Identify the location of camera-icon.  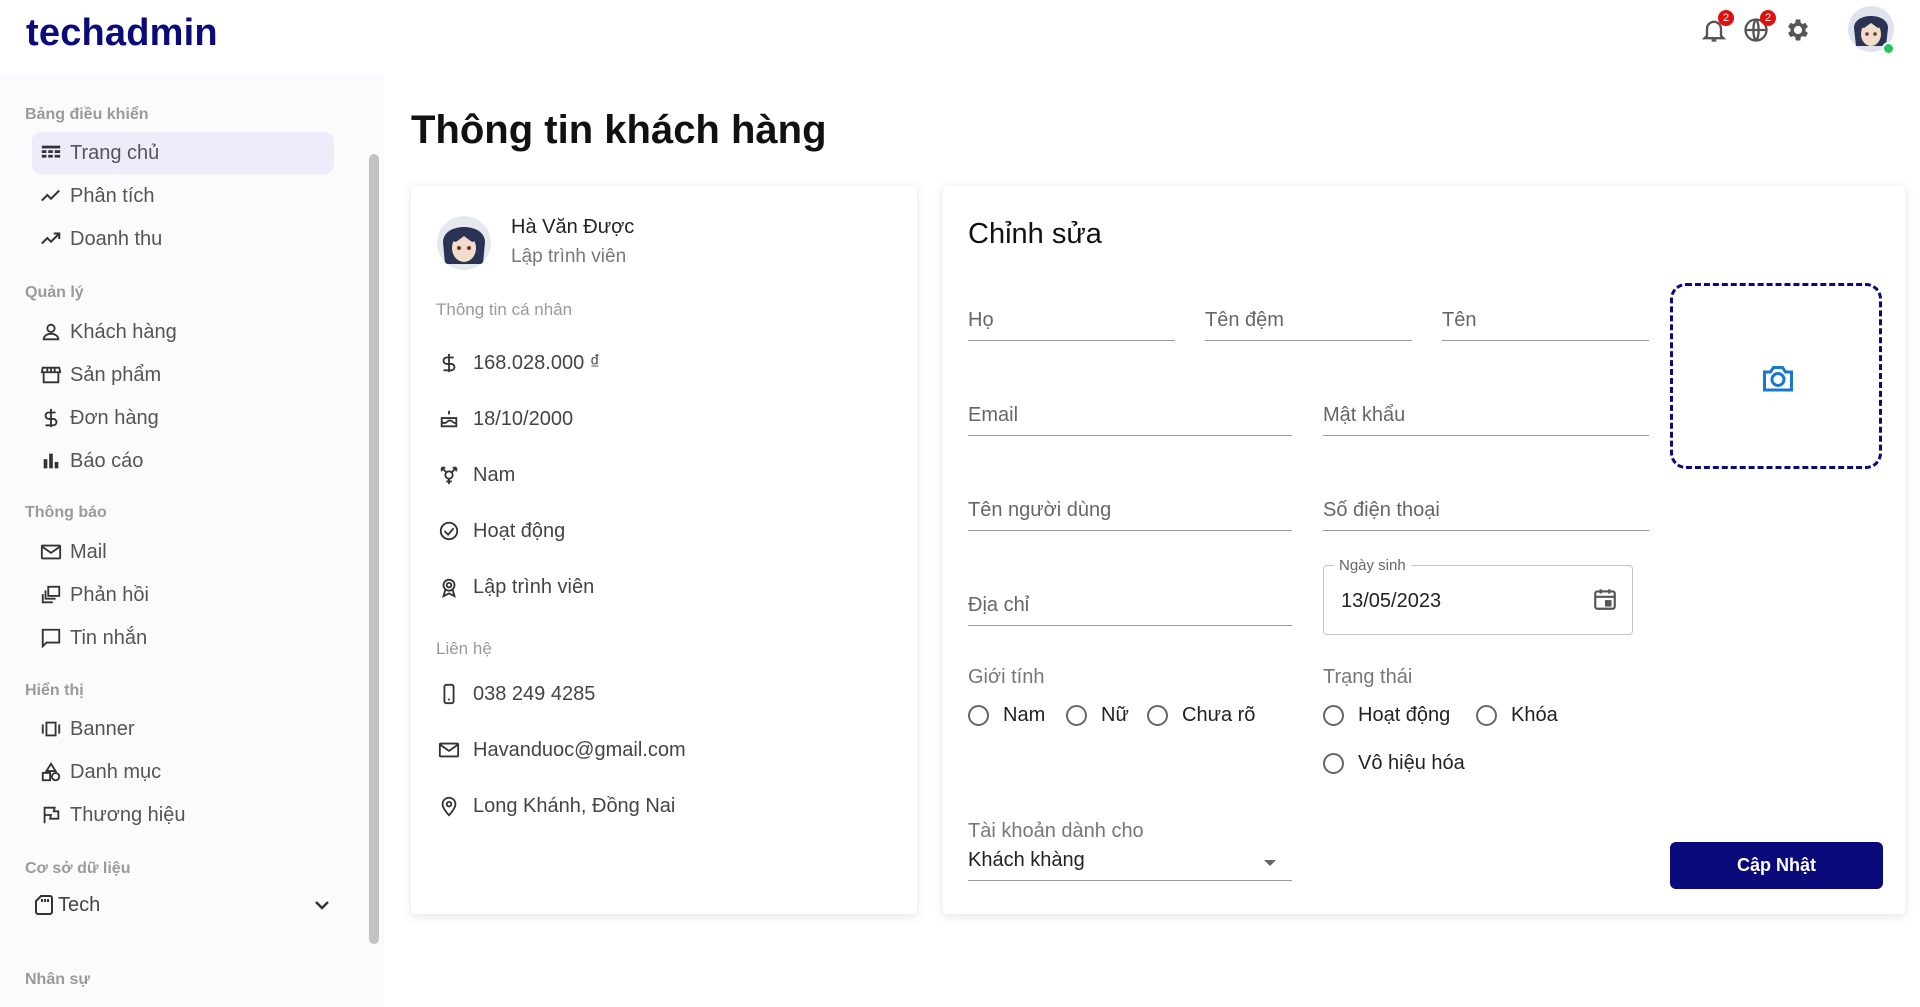
(1778, 378).